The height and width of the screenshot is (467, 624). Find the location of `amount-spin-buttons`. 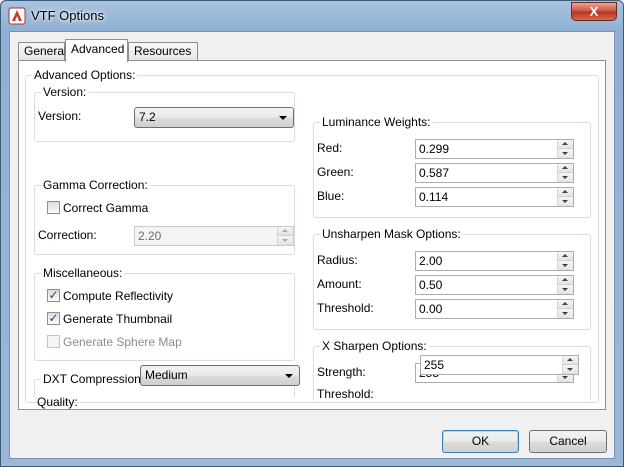

amount-spin-buttons is located at coordinates (565, 285).